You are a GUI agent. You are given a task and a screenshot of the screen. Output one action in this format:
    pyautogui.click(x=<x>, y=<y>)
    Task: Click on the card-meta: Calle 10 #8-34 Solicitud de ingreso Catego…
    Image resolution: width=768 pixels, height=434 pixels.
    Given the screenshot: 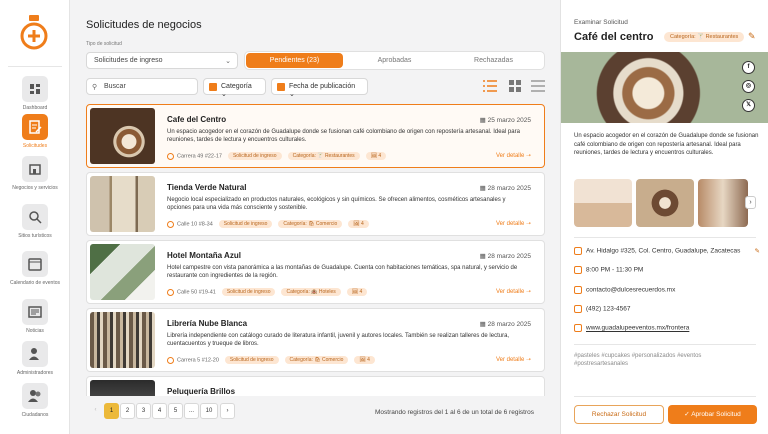 What is the action you would take?
    pyautogui.click(x=268, y=225)
    